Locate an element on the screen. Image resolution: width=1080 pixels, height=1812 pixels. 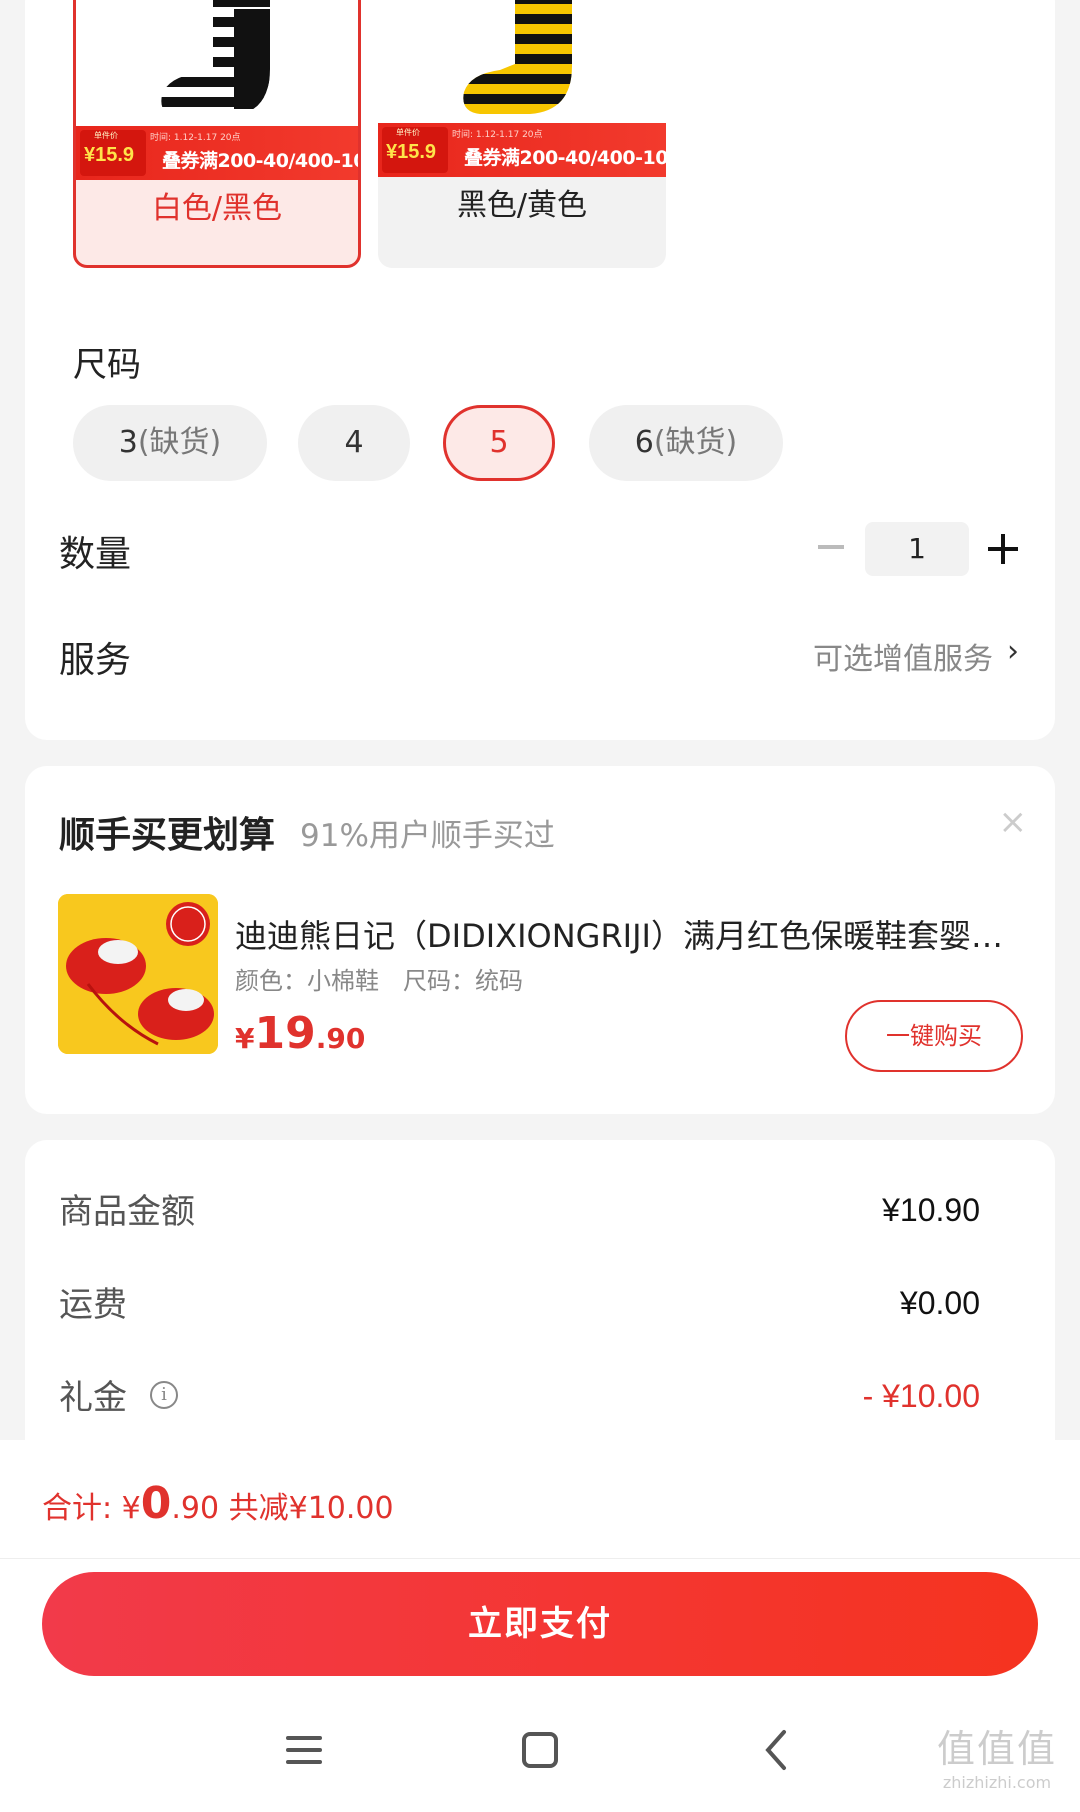
order-total: 合计: ¥0.90 共减¥10.00 is located at coordinates (218, 1503).